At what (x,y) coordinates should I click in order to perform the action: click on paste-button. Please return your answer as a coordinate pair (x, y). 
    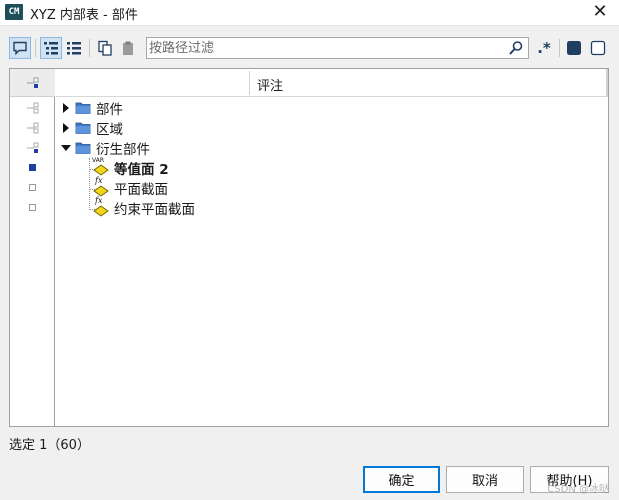
    Looking at the image, I should click on (128, 48).